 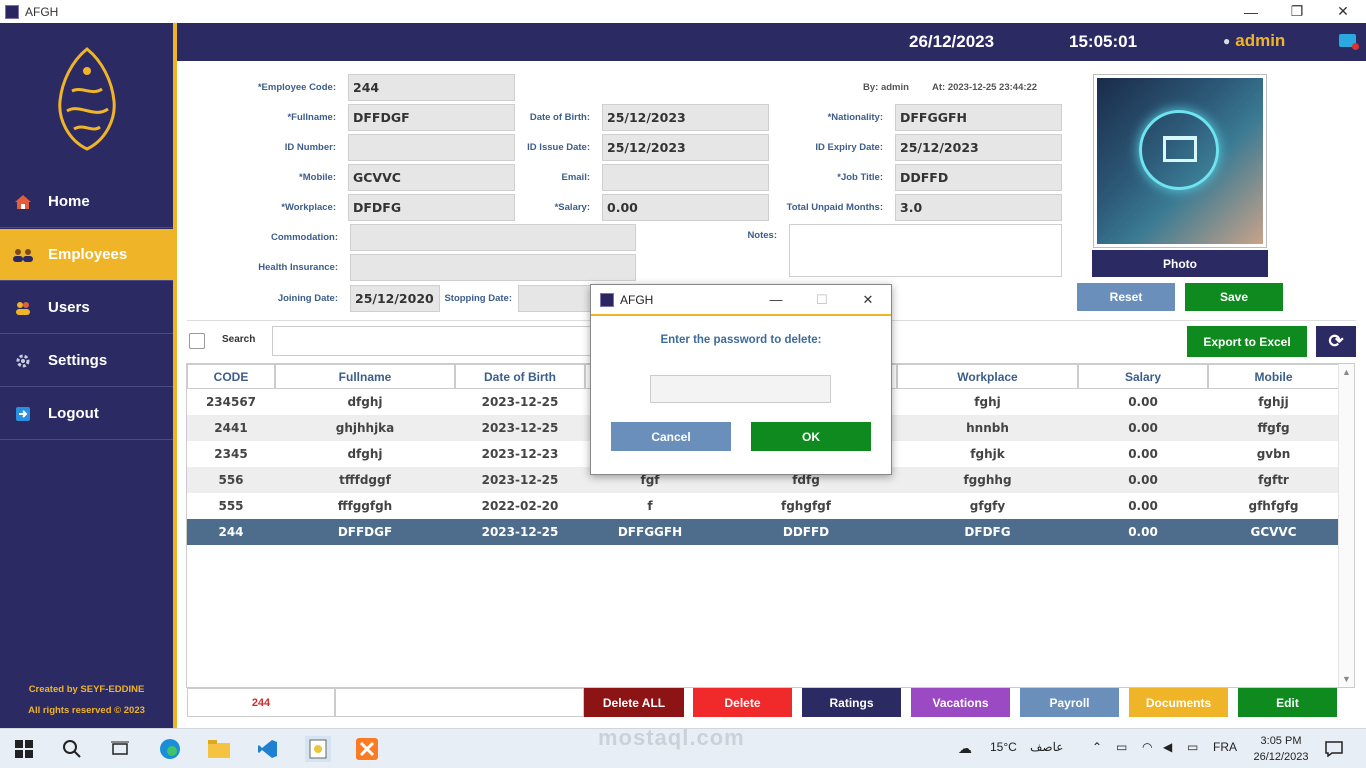 I want to click on table-cell: dfghj, so click(x=365, y=402).